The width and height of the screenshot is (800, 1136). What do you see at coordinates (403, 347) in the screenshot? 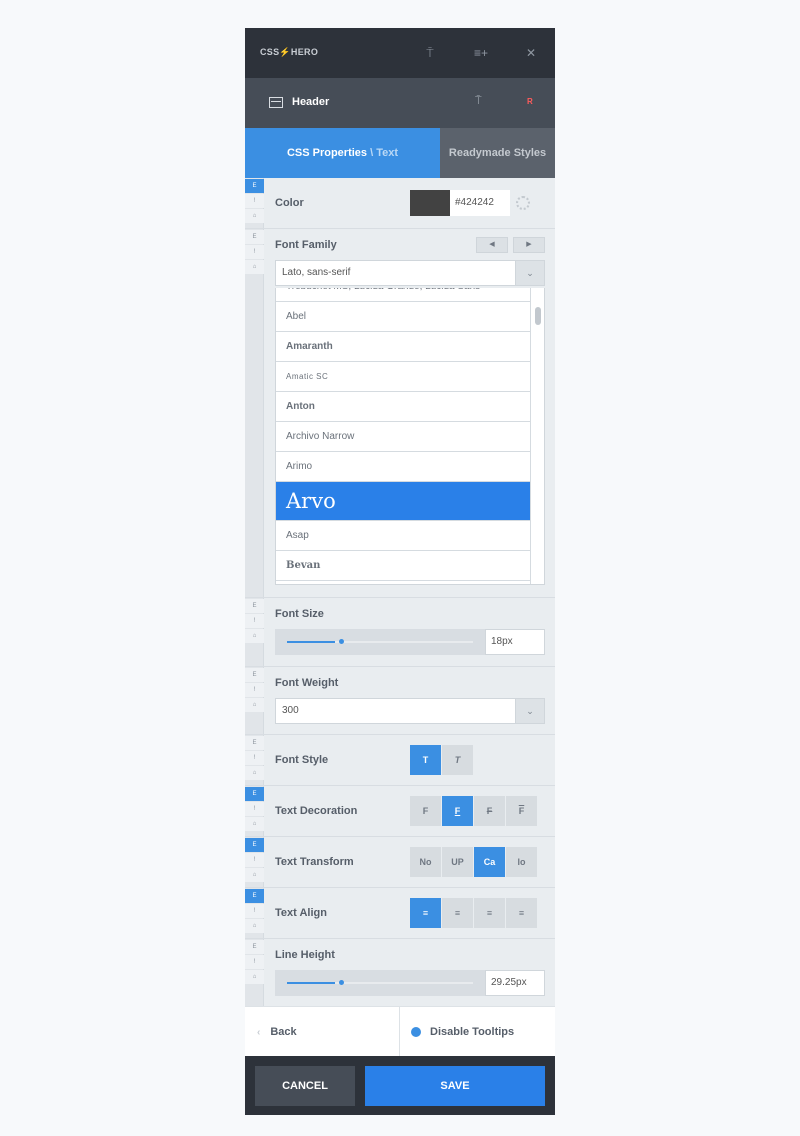
I see `font-option: Amaranth` at bounding box center [403, 347].